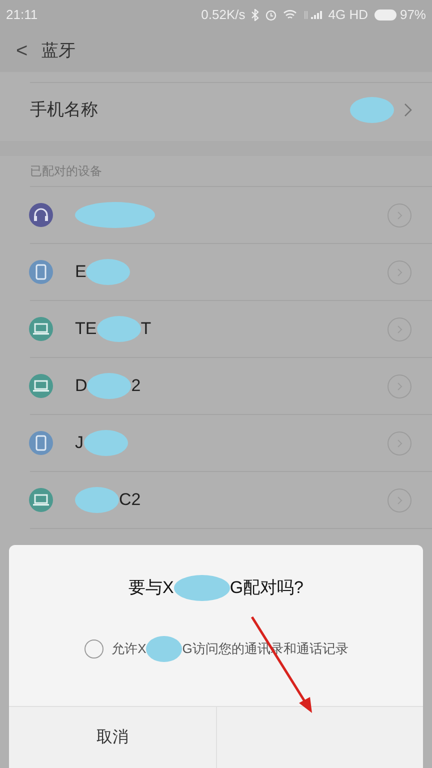  Describe the element at coordinates (271, 15) in the screenshot. I see `alarm-icon` at that location.